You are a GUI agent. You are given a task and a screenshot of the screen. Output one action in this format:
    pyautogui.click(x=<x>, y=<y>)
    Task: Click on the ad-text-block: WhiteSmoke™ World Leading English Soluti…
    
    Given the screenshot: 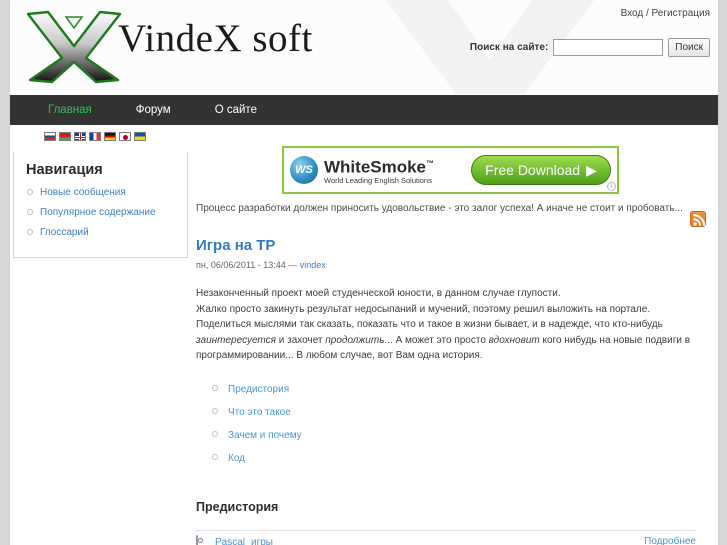 What is the action you would take?
    pyautogui.click(x=379, y=170)
    